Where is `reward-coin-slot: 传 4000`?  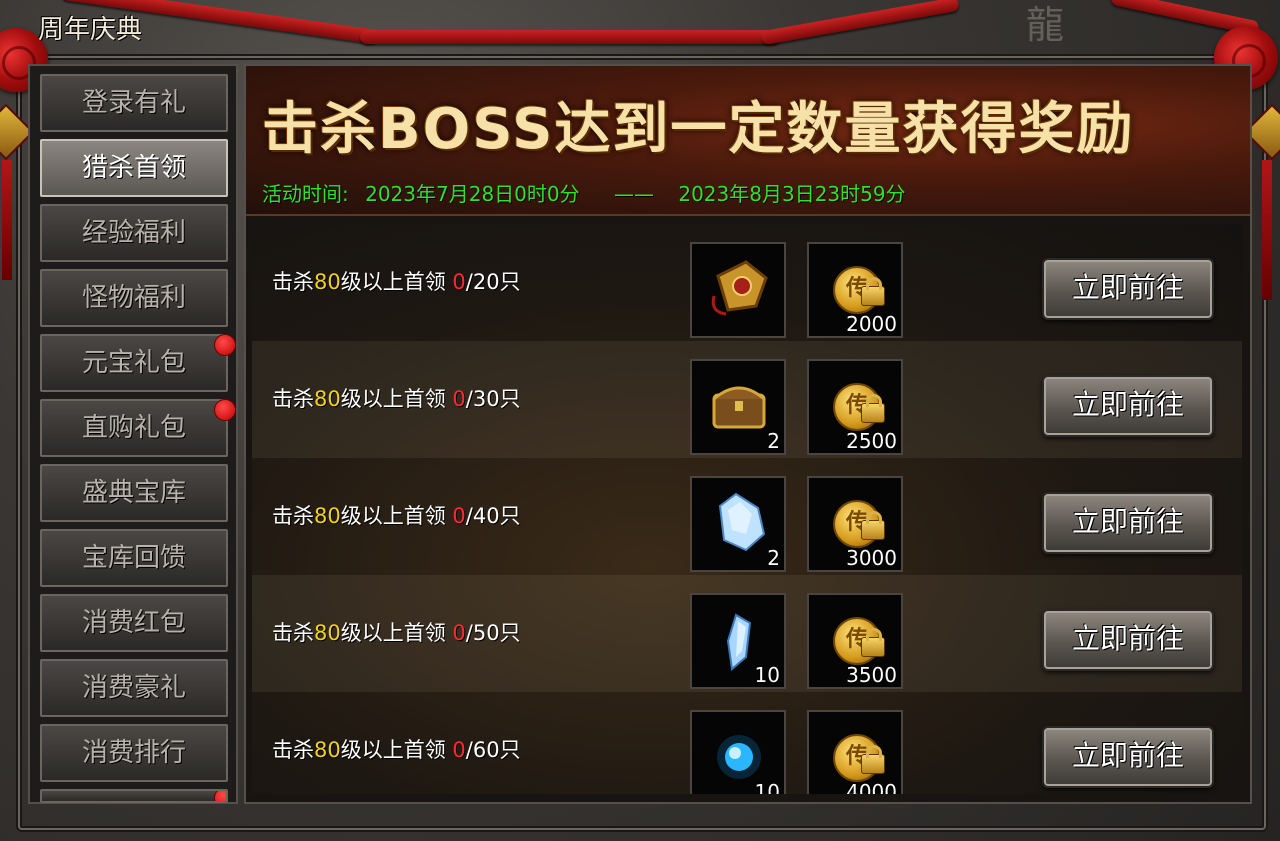
reward-coin-slot: 传 4000 is located at coordinates (855, 752).